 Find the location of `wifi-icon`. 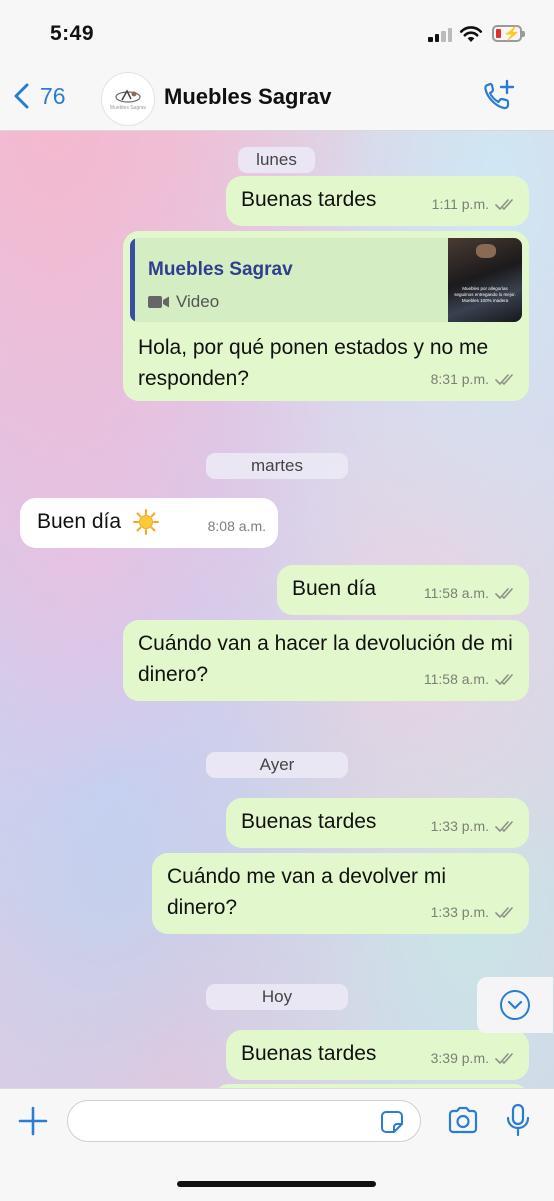

wifi-icon is located at coordinates (471, 34).